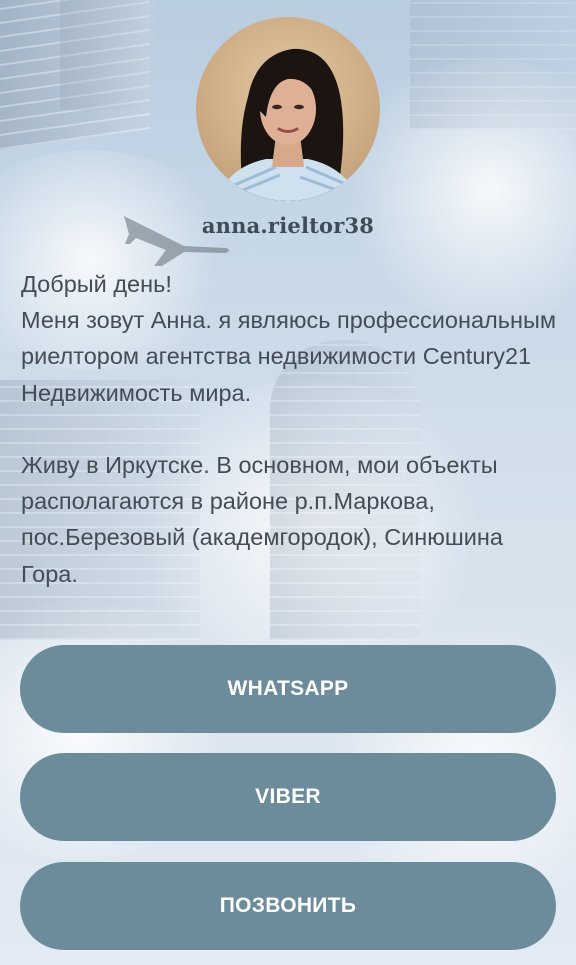 This screenshot has height=965, width=576. I want to click on profile-avatar, so click(288, 109).